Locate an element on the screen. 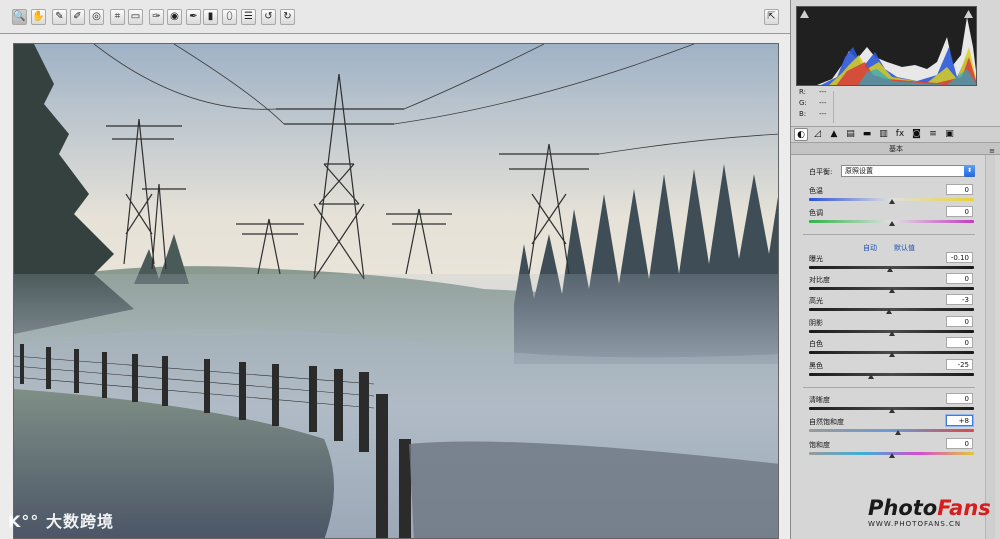 This screenshot has height=539, width=1000. shadow-clipping-warning-icon is located at coordinates (804, 13).